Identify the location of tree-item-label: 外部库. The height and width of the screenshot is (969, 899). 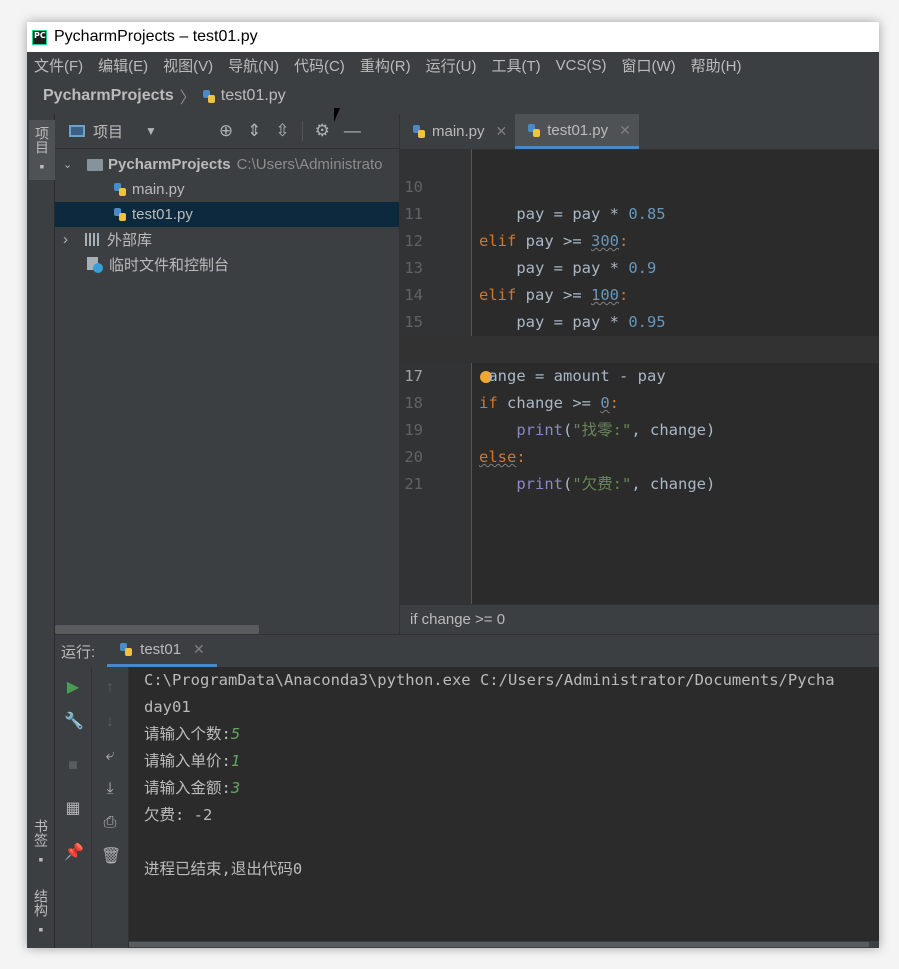
(130, 240).